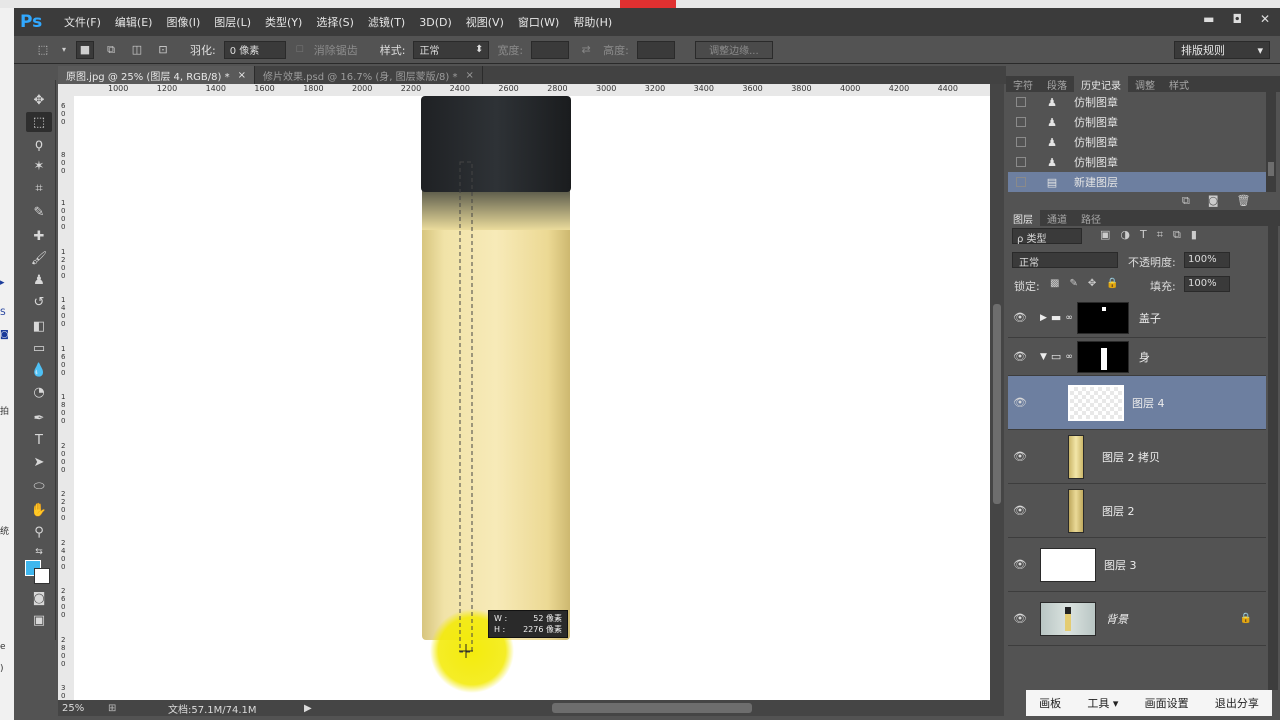  What do you see at coordinates (1137, 182) in the screenshot?
I see `history-item: ▤ 新建图层` at bounding box center [1137, 182].